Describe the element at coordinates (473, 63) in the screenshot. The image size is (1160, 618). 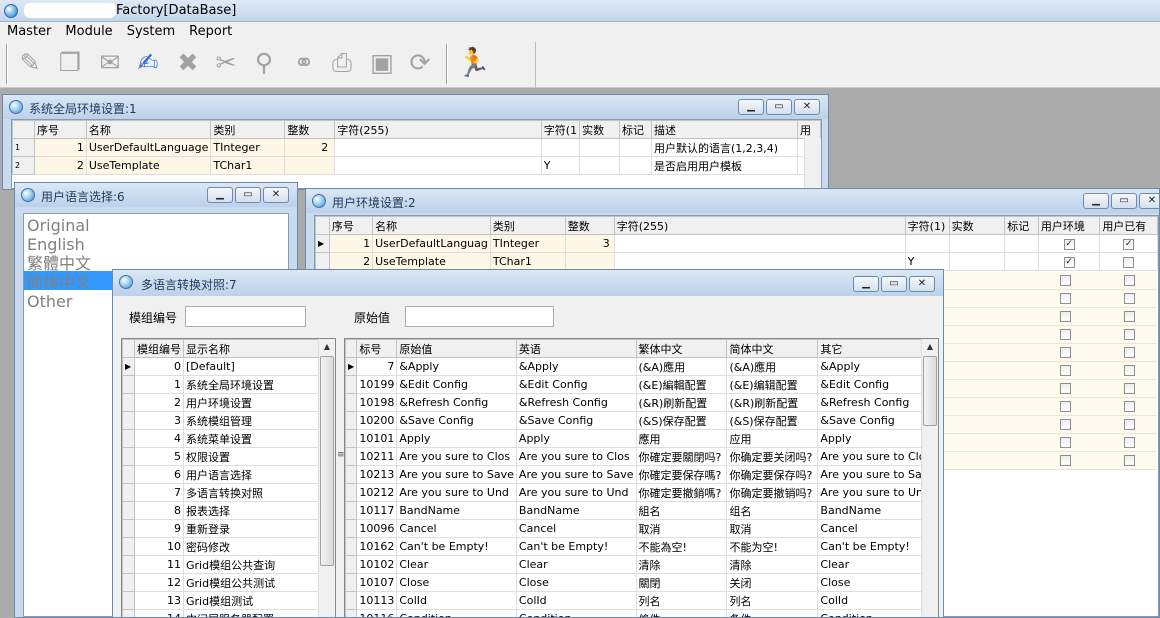
I see `running-man-exit-icon: 🏃` at that location.